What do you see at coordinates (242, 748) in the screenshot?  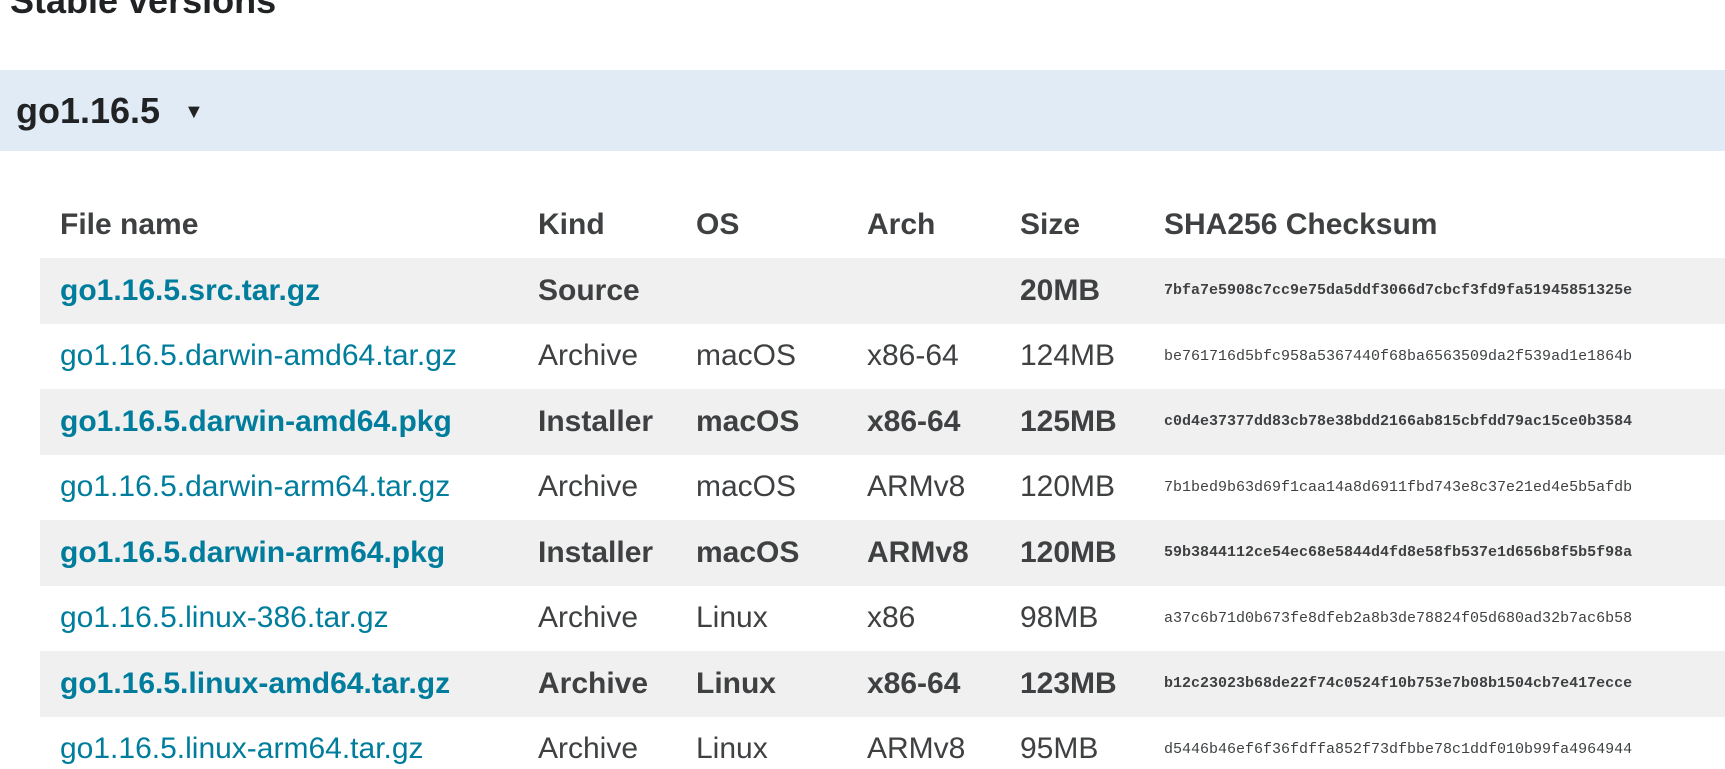 I see `file-link: go1.16.5.linux-arm64.tar.gz` at bounding box center [242, 748].